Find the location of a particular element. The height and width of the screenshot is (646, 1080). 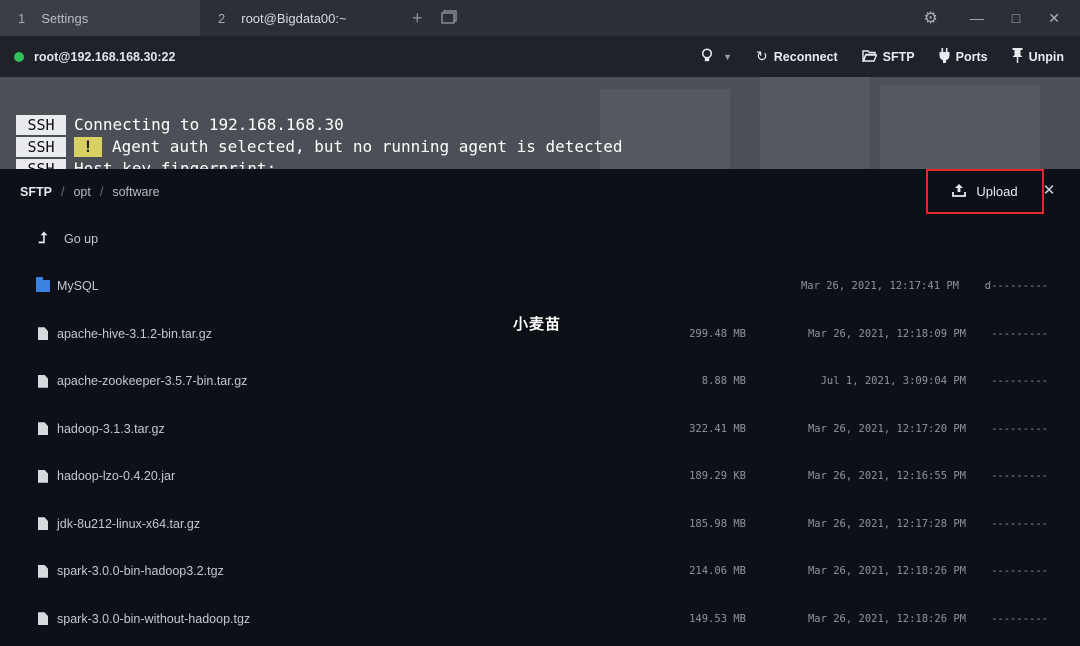

arrow-up-icon: ⮥ is located at coordinates (43, 239).